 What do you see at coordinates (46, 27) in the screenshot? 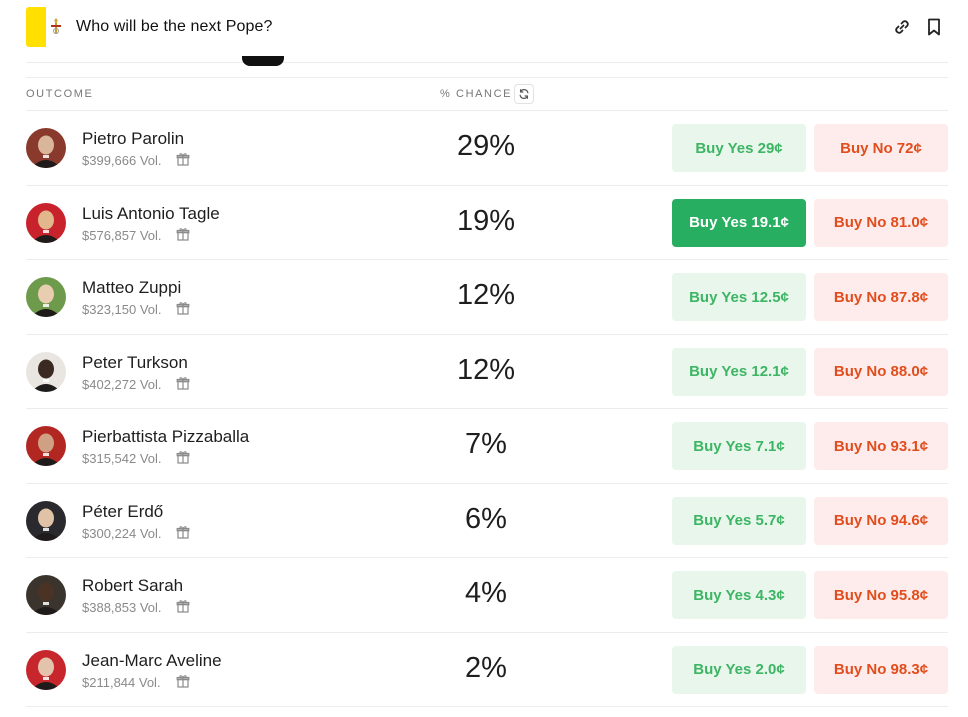
I see `vatican-flag-icon` at bounding box center [46, 27].